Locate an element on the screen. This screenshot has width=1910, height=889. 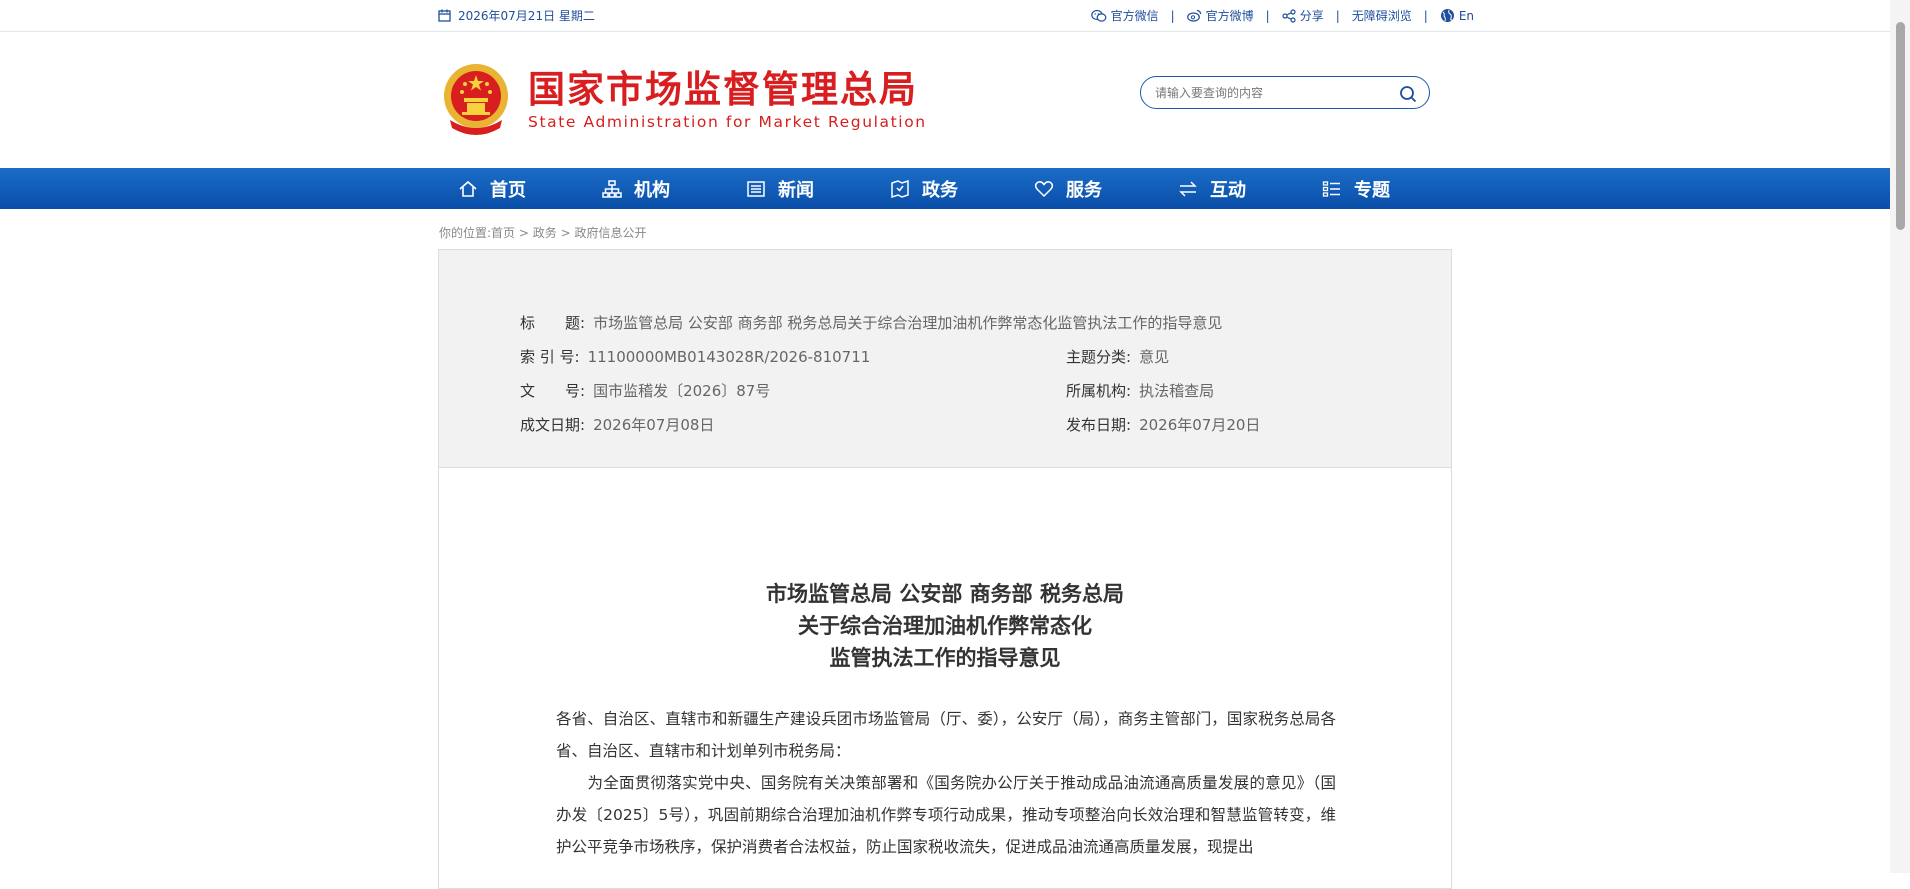
wechat-icon is located at coordinates (1098, 15).